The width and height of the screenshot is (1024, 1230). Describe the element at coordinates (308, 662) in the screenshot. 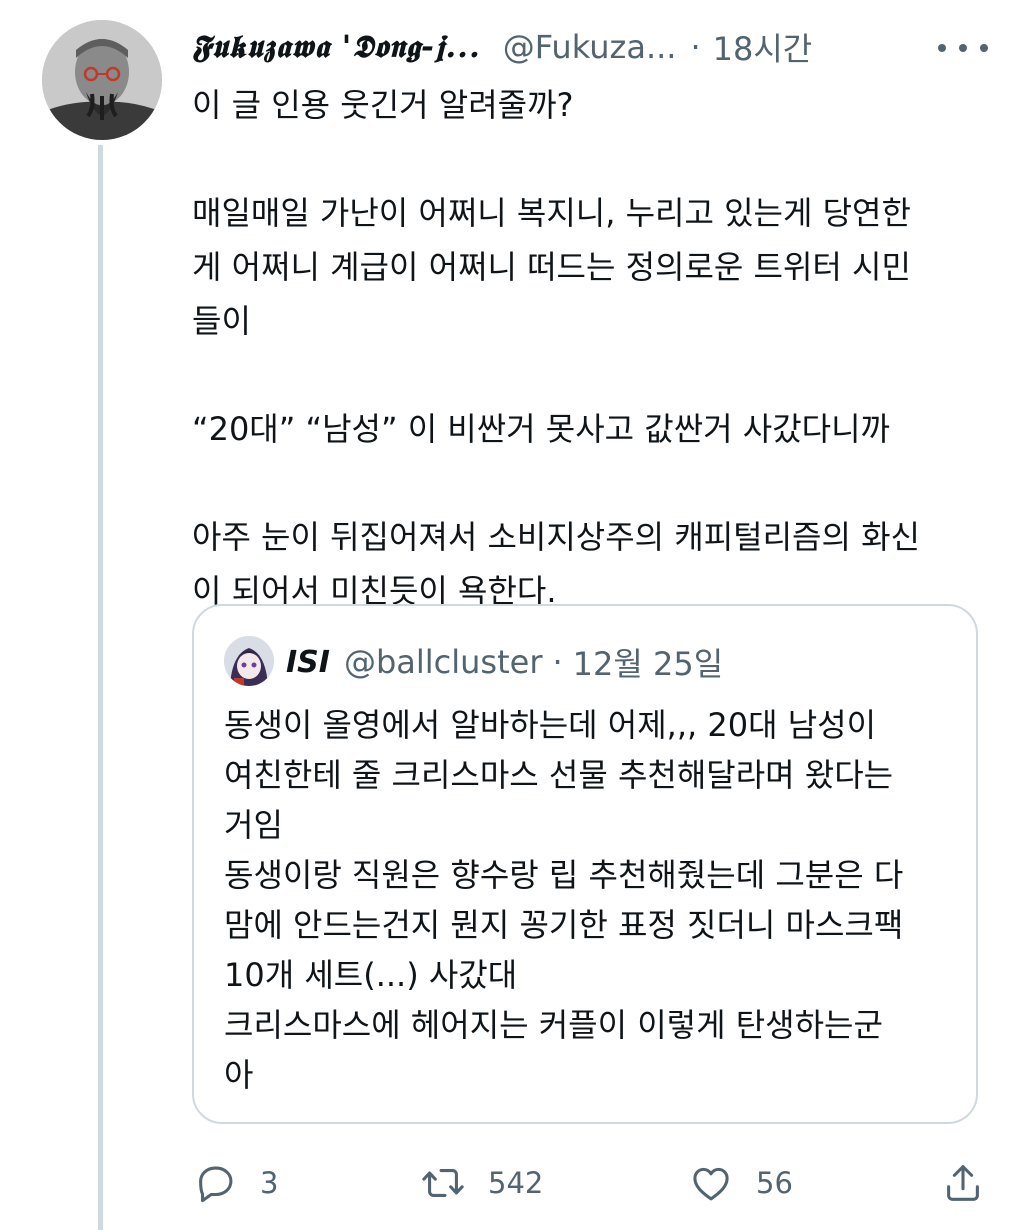

I see `quoted-display-name: ISI` at that location.